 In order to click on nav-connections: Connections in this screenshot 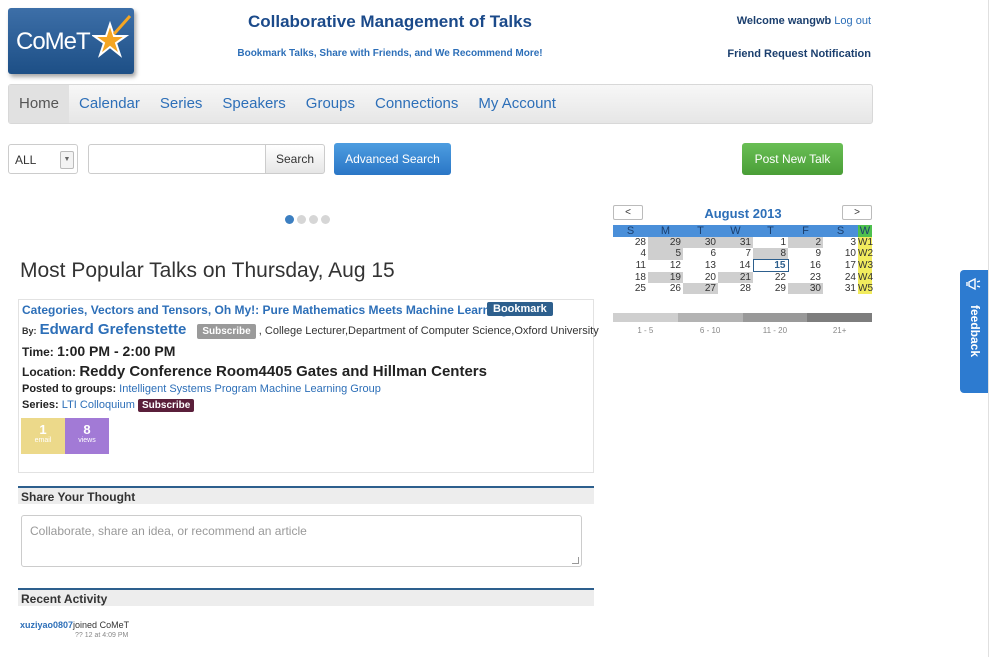, I will do `click(416, 104)`.